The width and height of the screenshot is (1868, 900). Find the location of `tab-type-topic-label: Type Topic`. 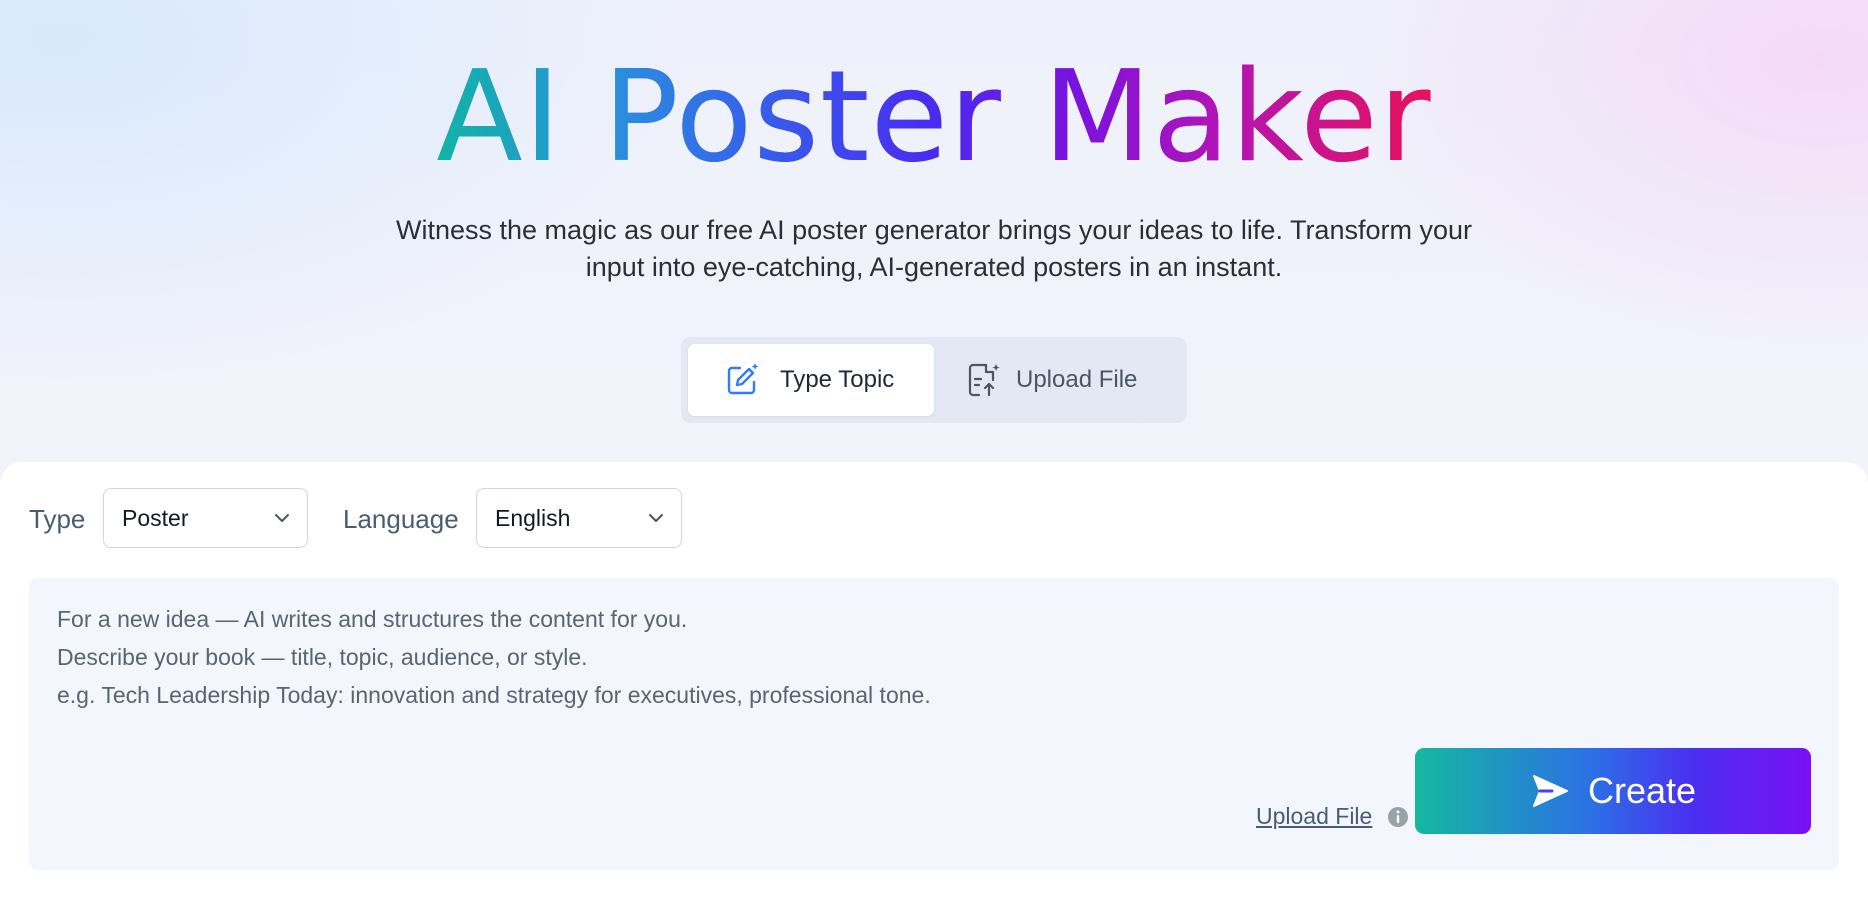

tab-type-topic-label: Type Topic is located at coordinates (837, 379).